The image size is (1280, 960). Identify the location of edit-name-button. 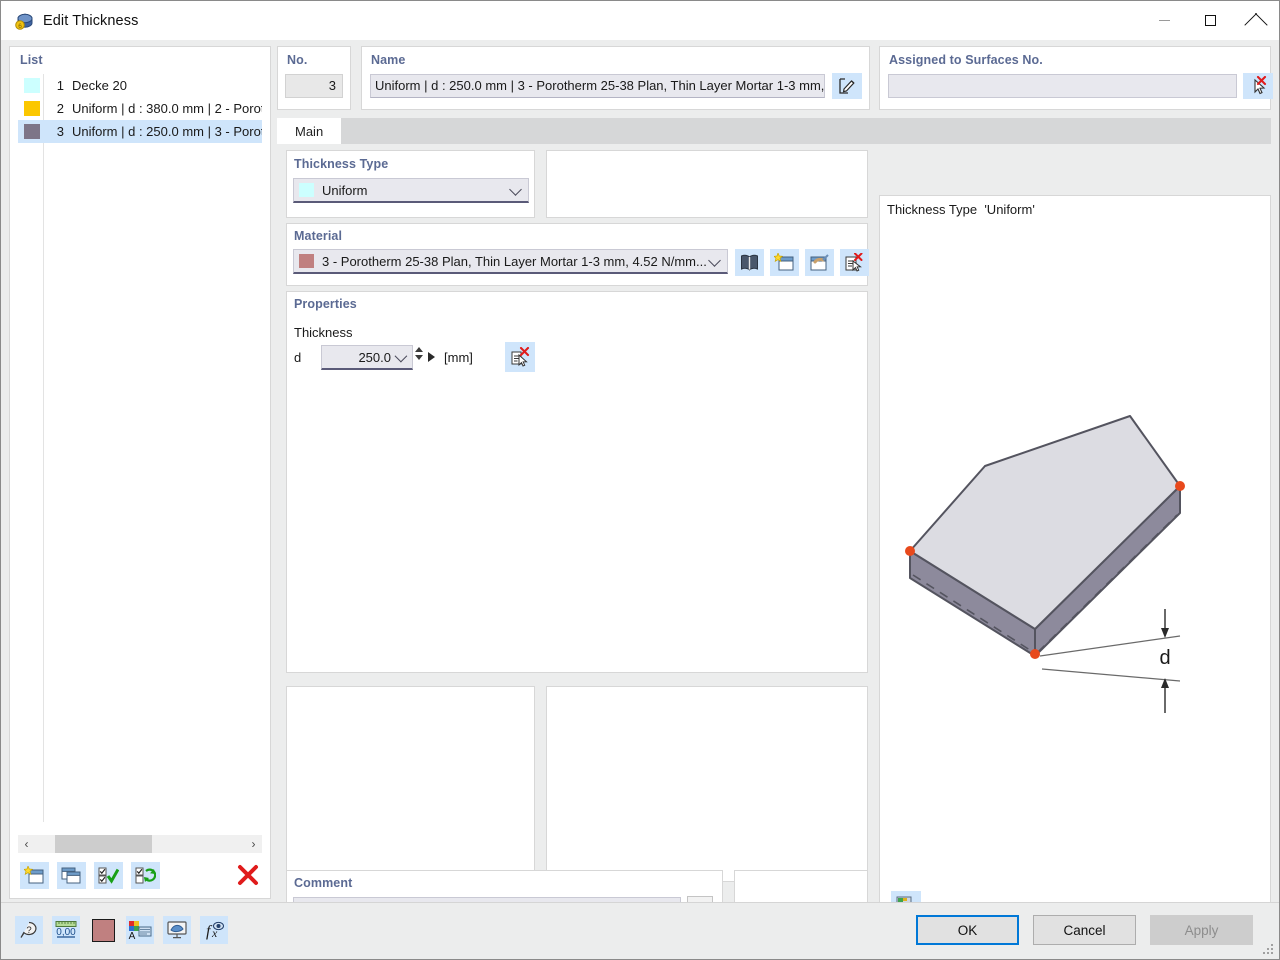
(847, 86).